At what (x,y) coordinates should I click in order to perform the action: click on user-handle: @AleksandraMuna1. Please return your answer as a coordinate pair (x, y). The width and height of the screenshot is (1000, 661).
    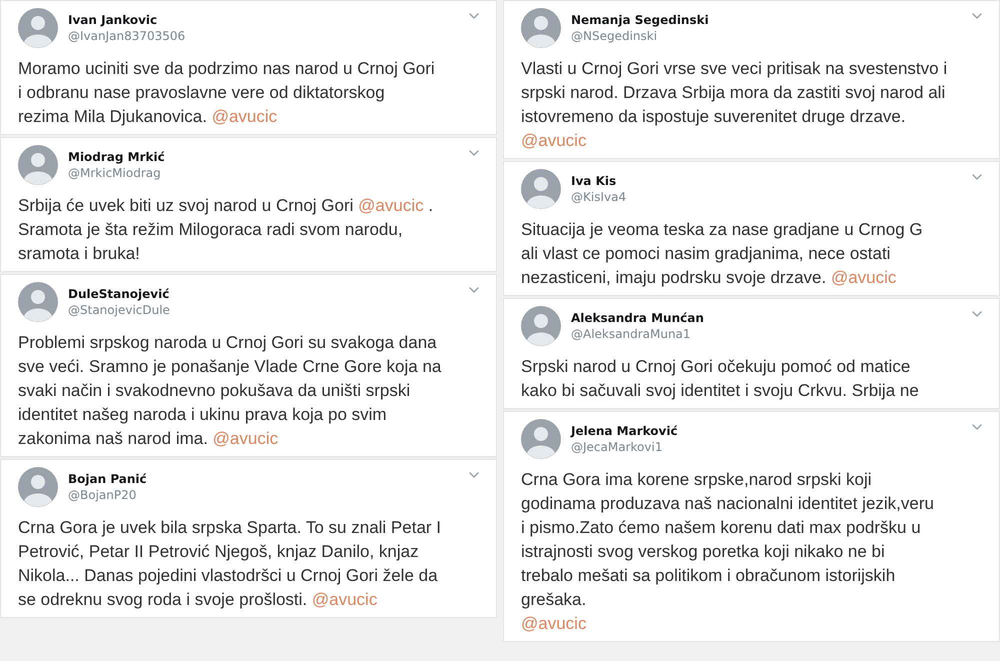
    Looking at the image, I should click on (631, 334).